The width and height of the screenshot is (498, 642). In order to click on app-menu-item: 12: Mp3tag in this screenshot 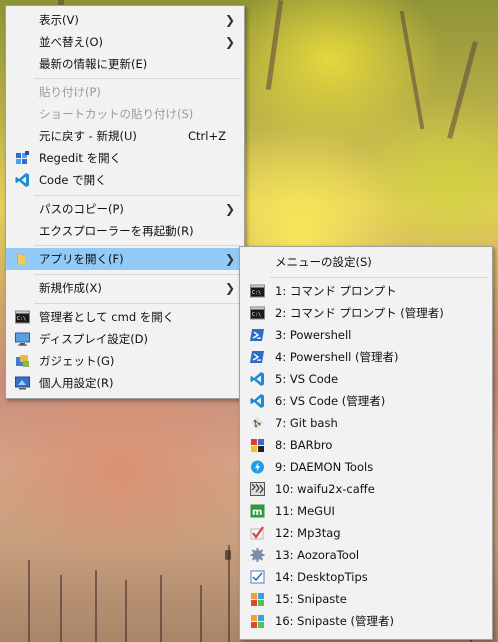, I will do `click(366, 533)`.